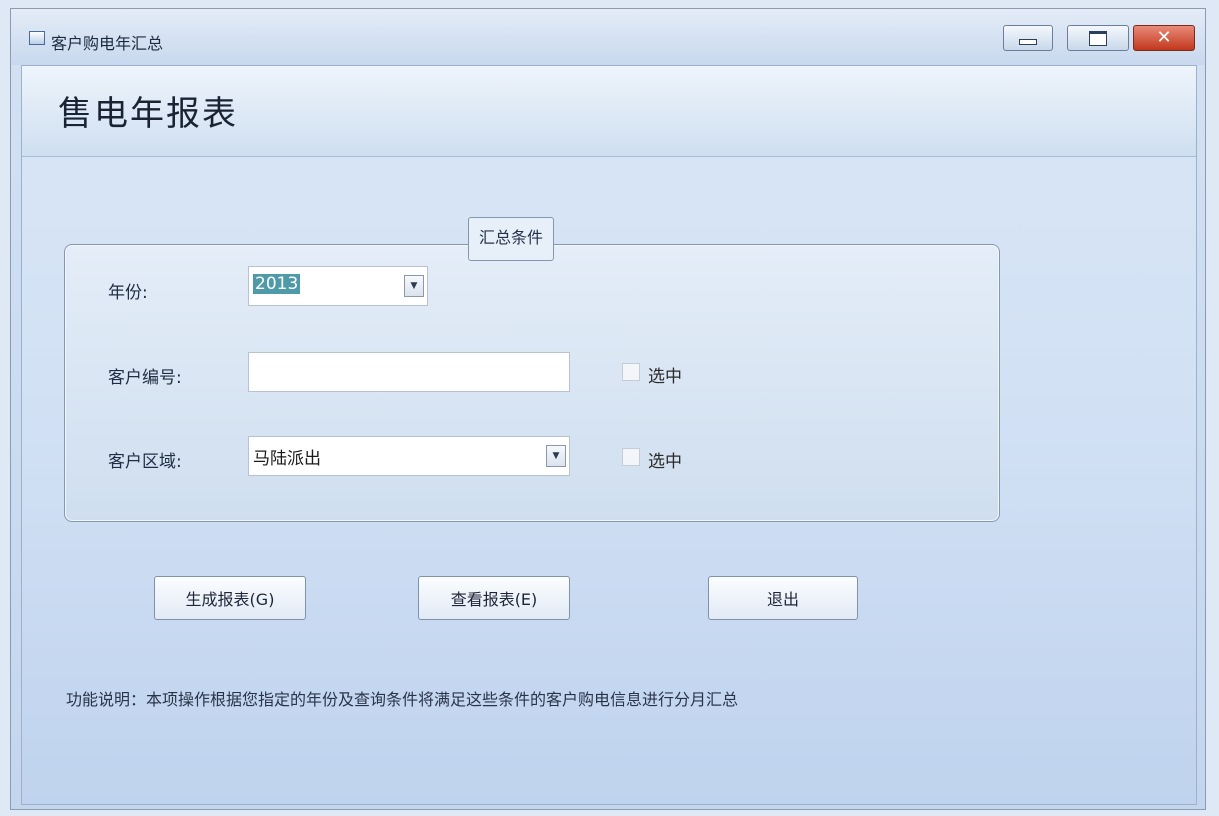 The width and height of the screenshot is (1219, 816). Describe the element at coordinates (277, 284) in the screenshot. I see `year-value: 2013` at that location.